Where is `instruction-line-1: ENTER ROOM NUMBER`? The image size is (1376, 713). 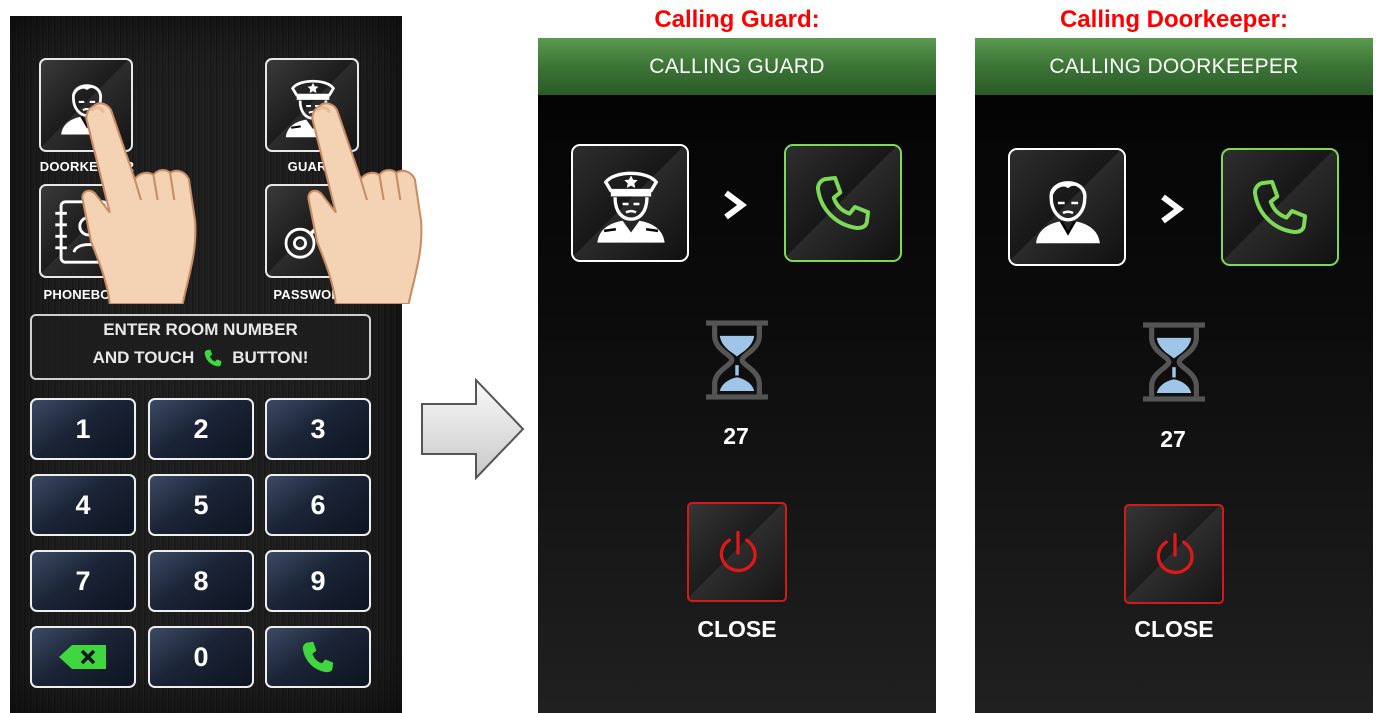
instruction-line-1: ENTER ROOM NUMBER is located at coordinates (200, 329).